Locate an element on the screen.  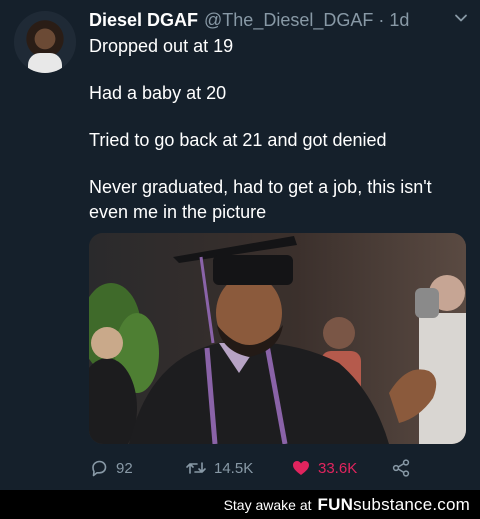
handle: @The_Diesel_DGAF is located at coordinates (288, 20).